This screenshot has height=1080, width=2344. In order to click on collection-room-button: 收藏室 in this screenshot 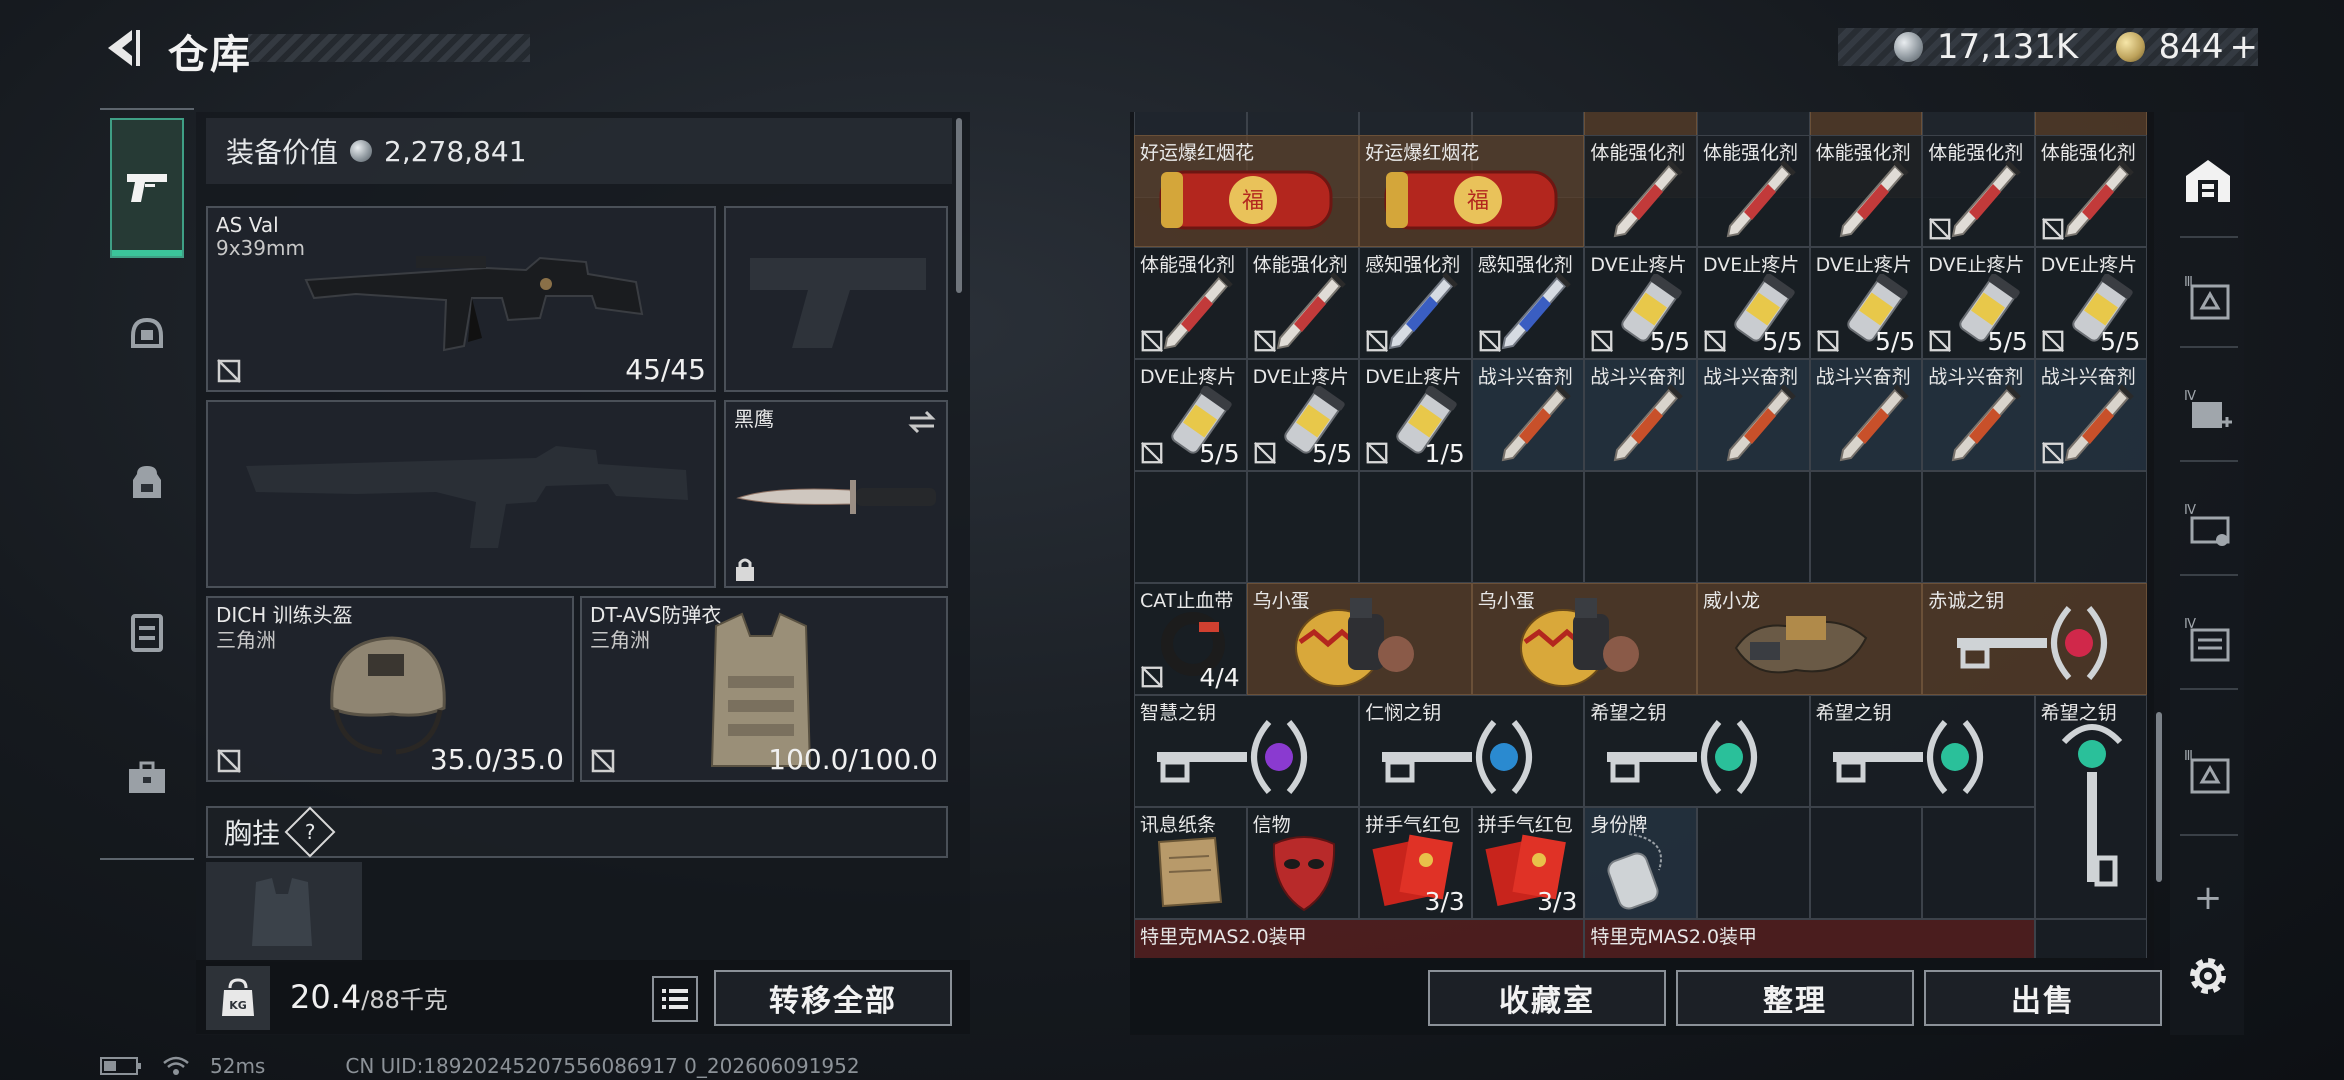, I will do `click(1547, 998)`.